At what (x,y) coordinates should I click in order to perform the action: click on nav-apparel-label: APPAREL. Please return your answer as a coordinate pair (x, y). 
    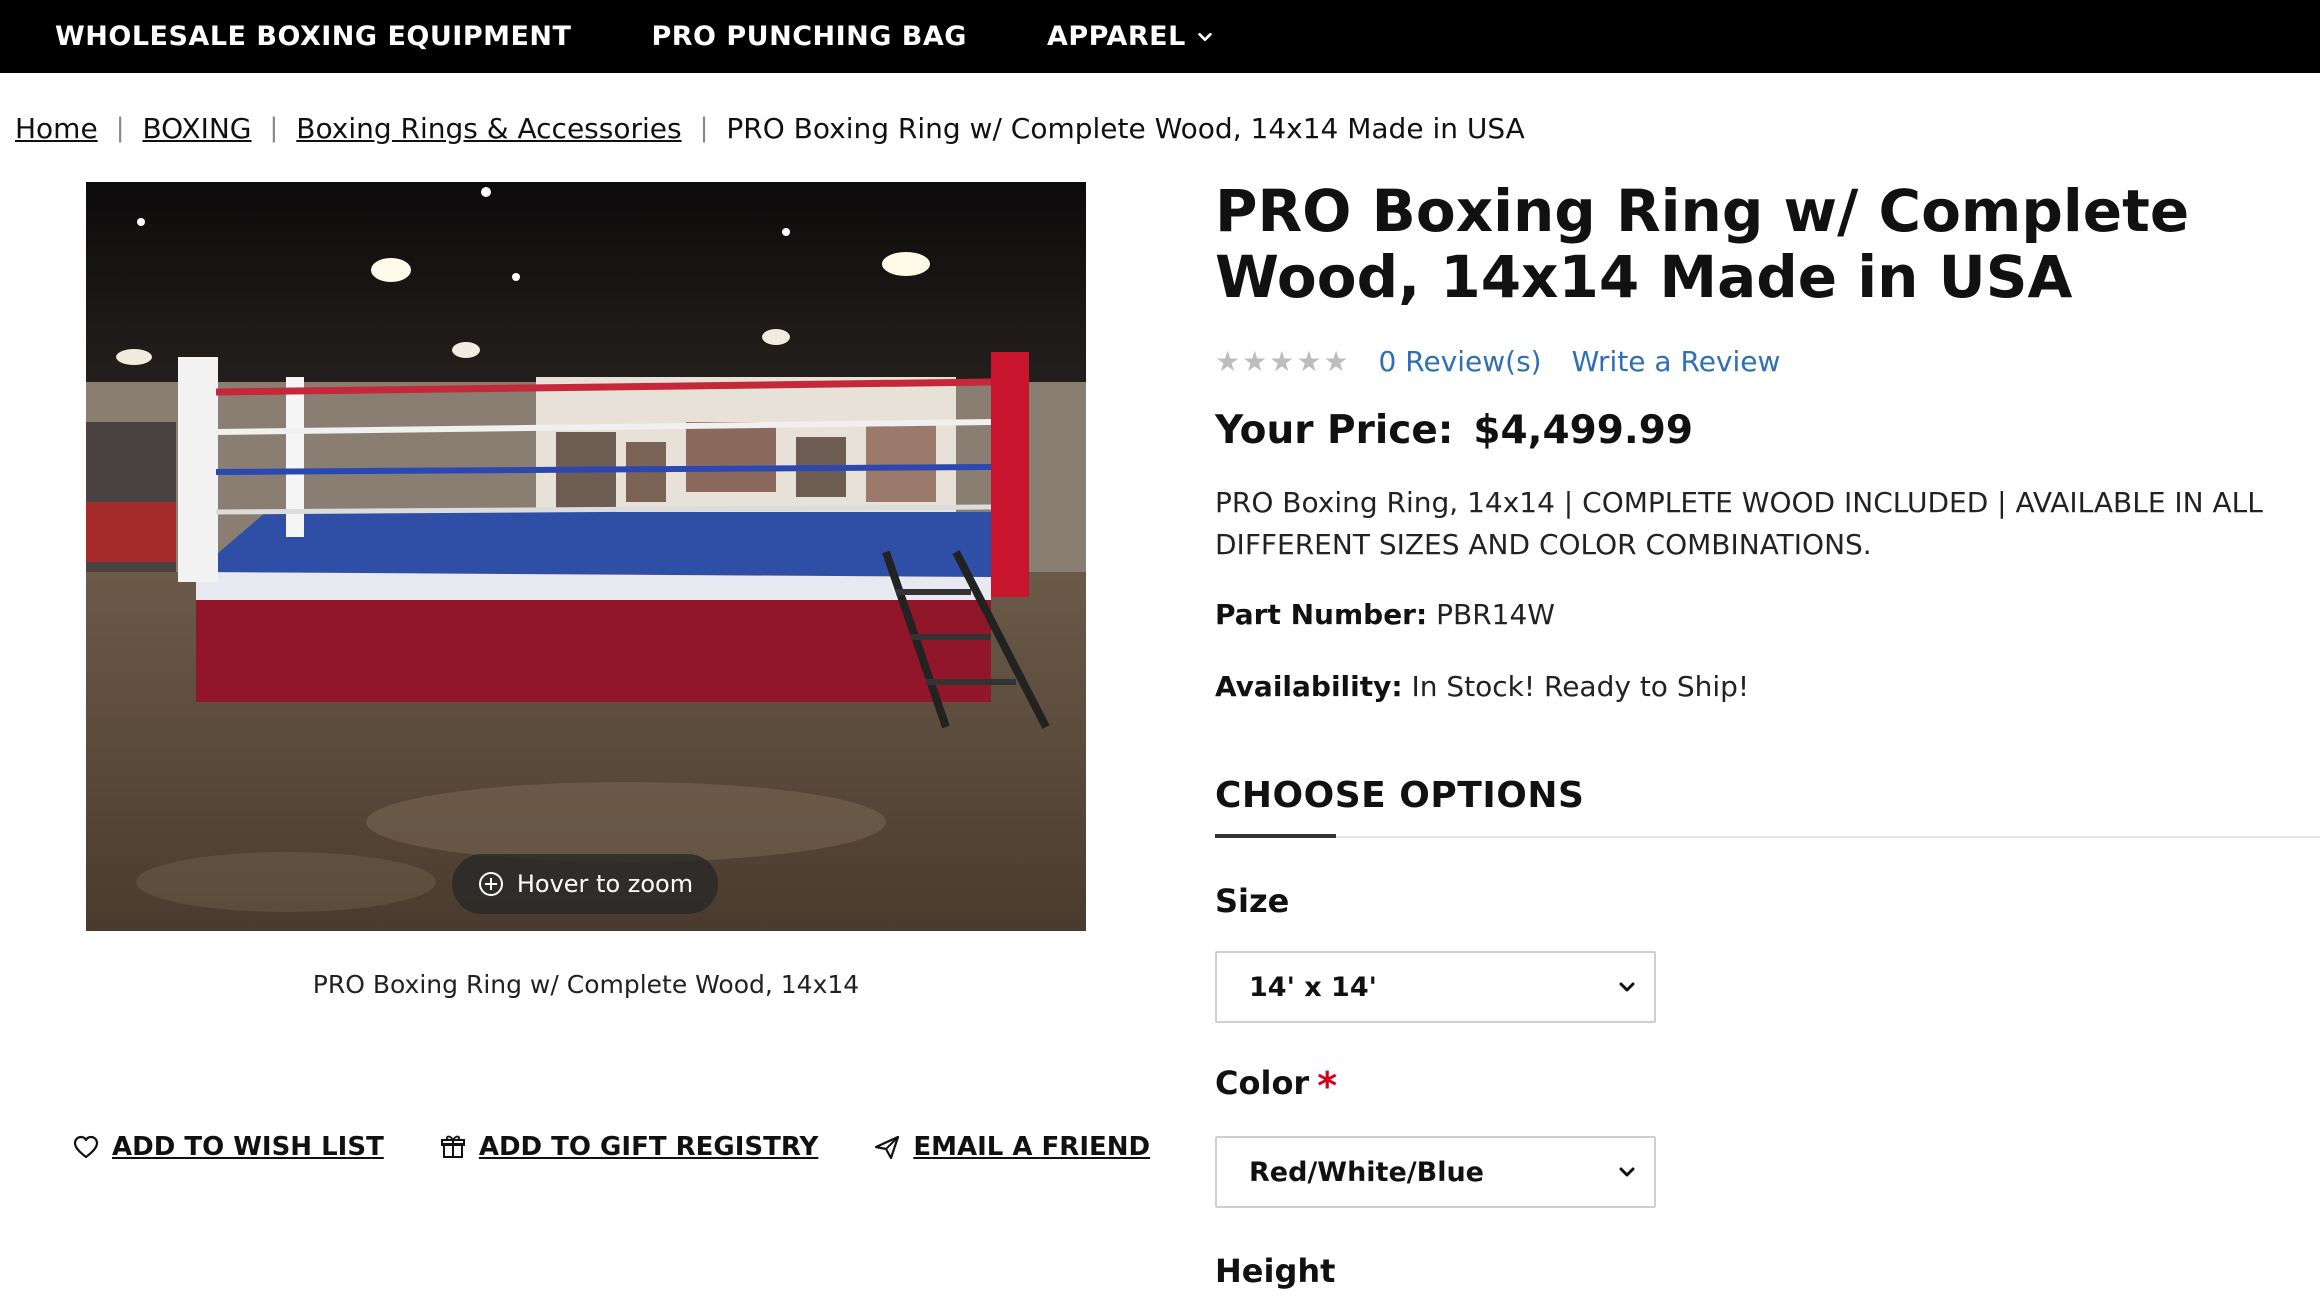
    Looking at the image, I should click on (1116, 36).